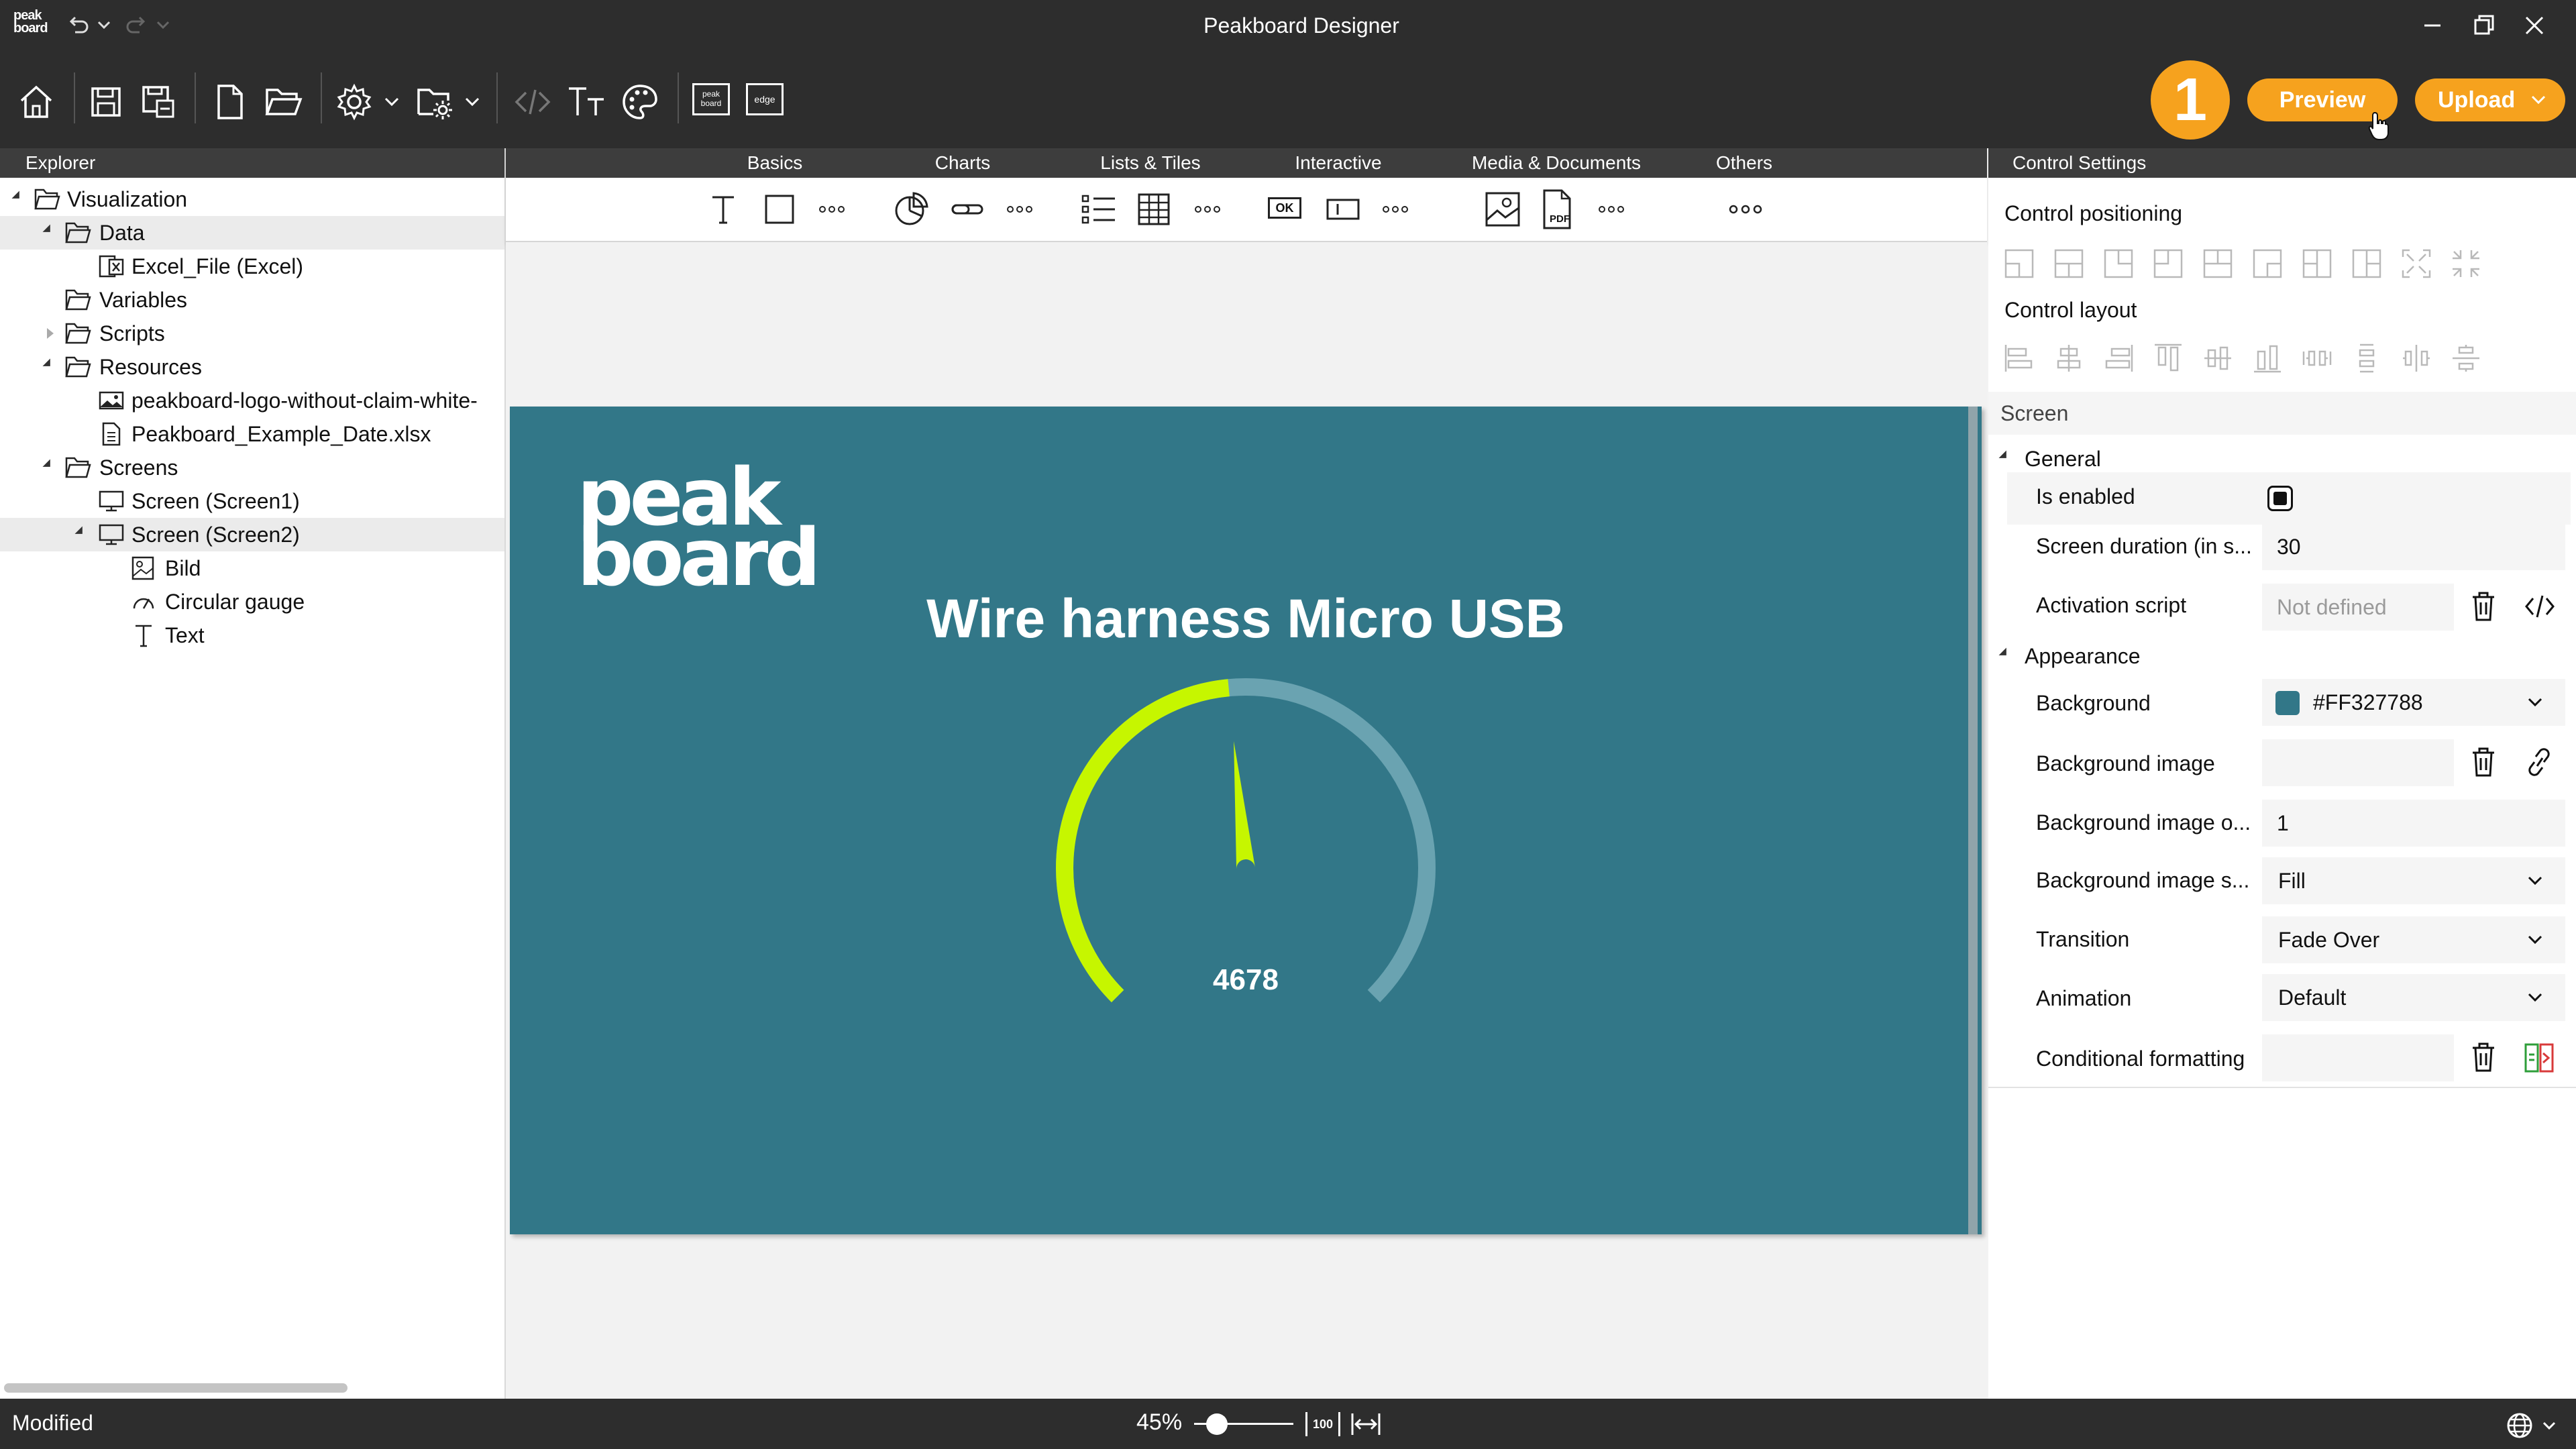 The height and width of the screenshot is (1449, 2576). I want to click on layout-option-1-icon, so click(2019, 358).